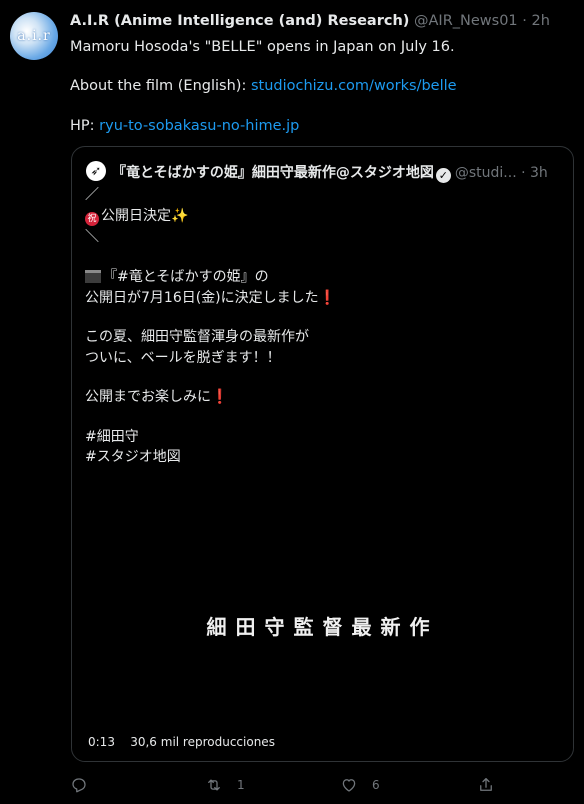 Image resolution: width=584 pixels, height=804 pixels. Describe the element at coordinates (85, 126) in the screenshot. I see `hp-label: HP:` at that location.